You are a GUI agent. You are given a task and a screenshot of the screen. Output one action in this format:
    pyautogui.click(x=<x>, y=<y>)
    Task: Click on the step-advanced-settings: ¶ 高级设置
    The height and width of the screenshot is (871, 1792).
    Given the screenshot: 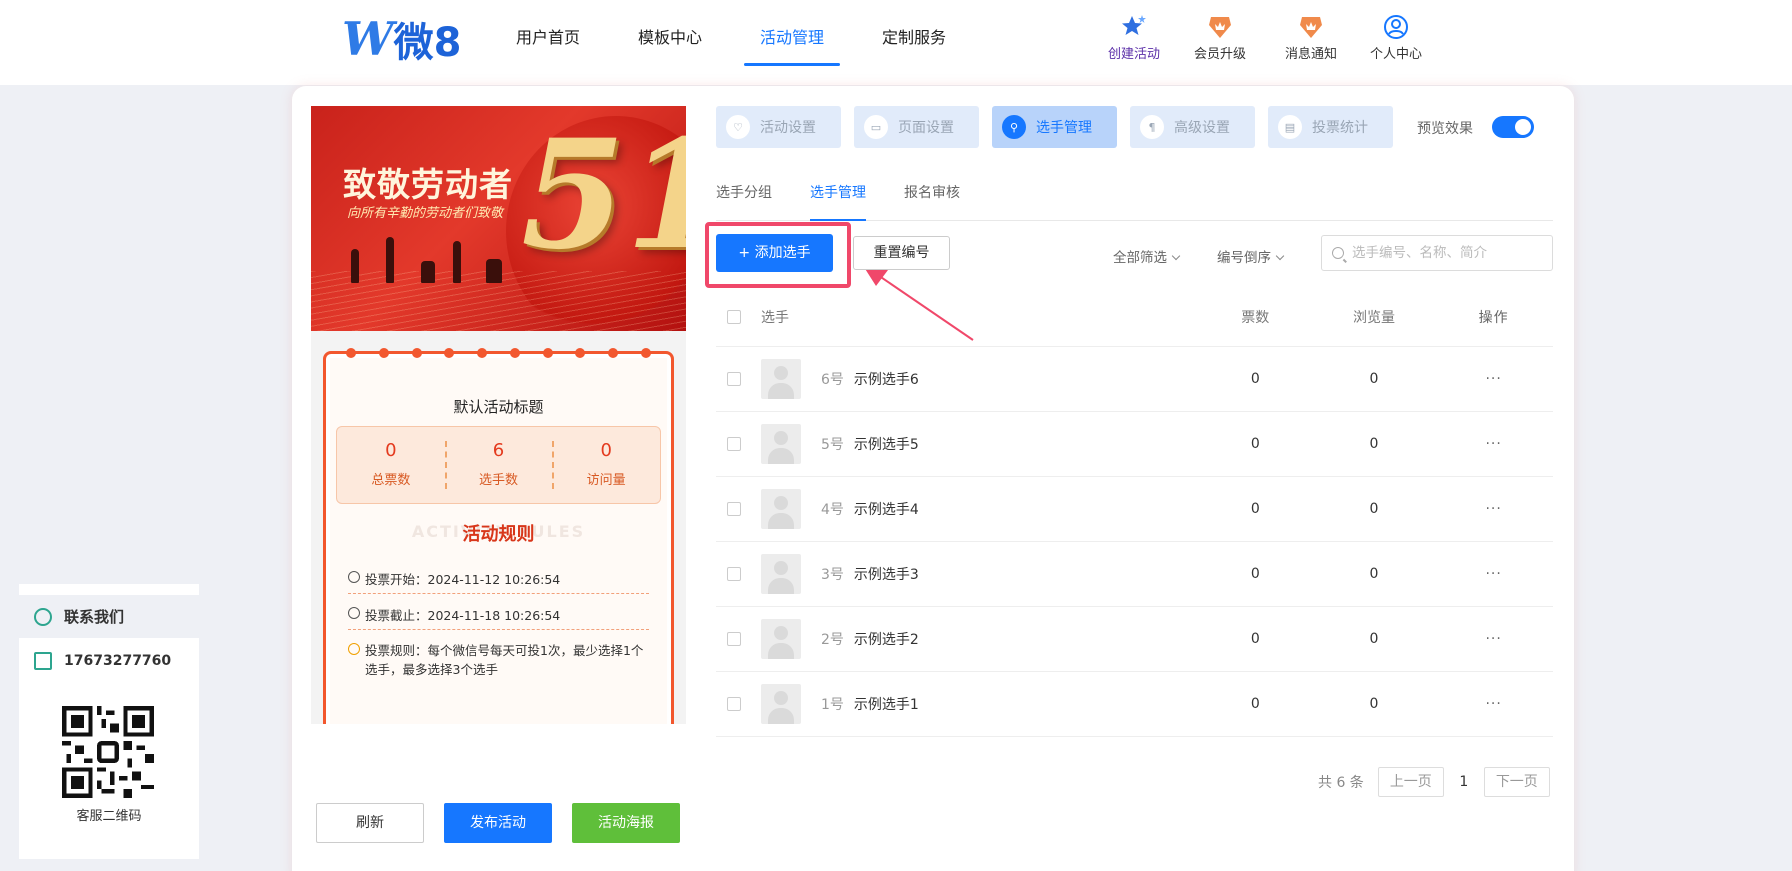 What is the action you would take?
    pyautogui.click(x=1192, y=127)
    